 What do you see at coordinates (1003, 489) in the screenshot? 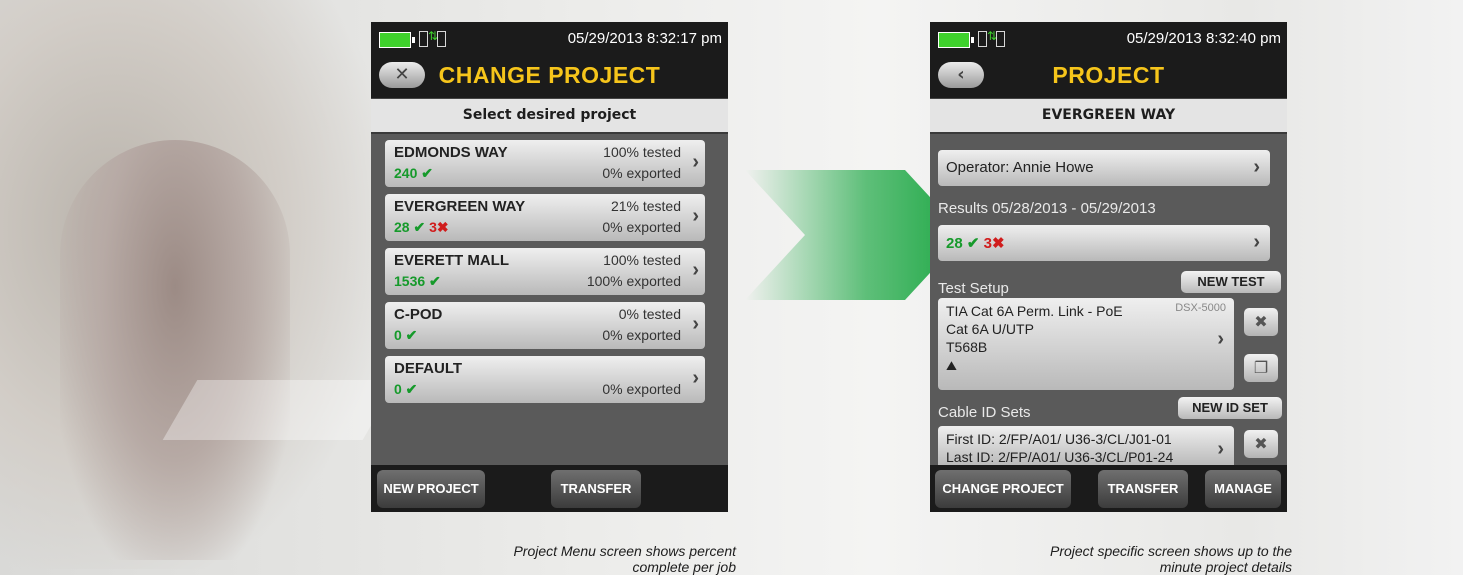
I see `change-project-button: CHANGE PROJECT` at bounding box center [1003, 489].